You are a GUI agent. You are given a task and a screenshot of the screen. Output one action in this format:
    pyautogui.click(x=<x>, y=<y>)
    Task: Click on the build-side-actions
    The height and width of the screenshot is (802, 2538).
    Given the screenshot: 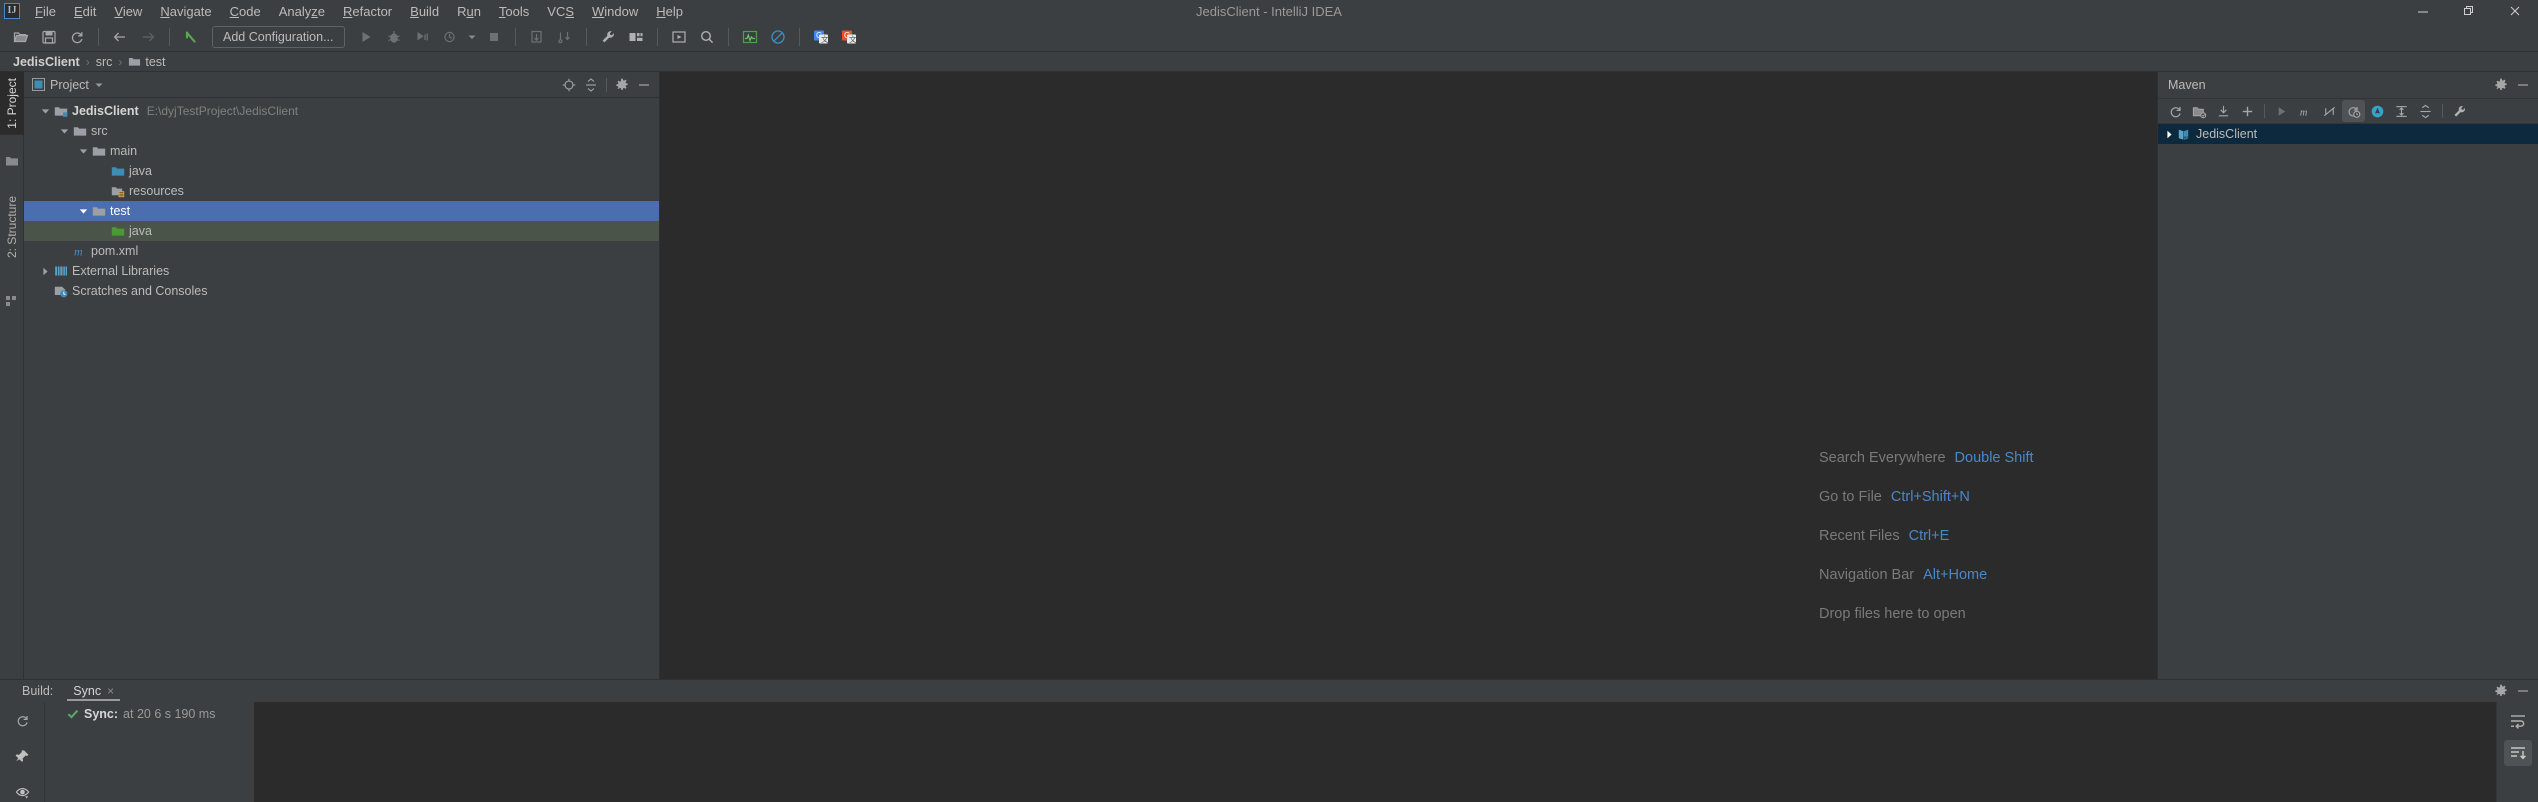 What is the action you would take?
    pyautogui.click(x=22, y=752)
    